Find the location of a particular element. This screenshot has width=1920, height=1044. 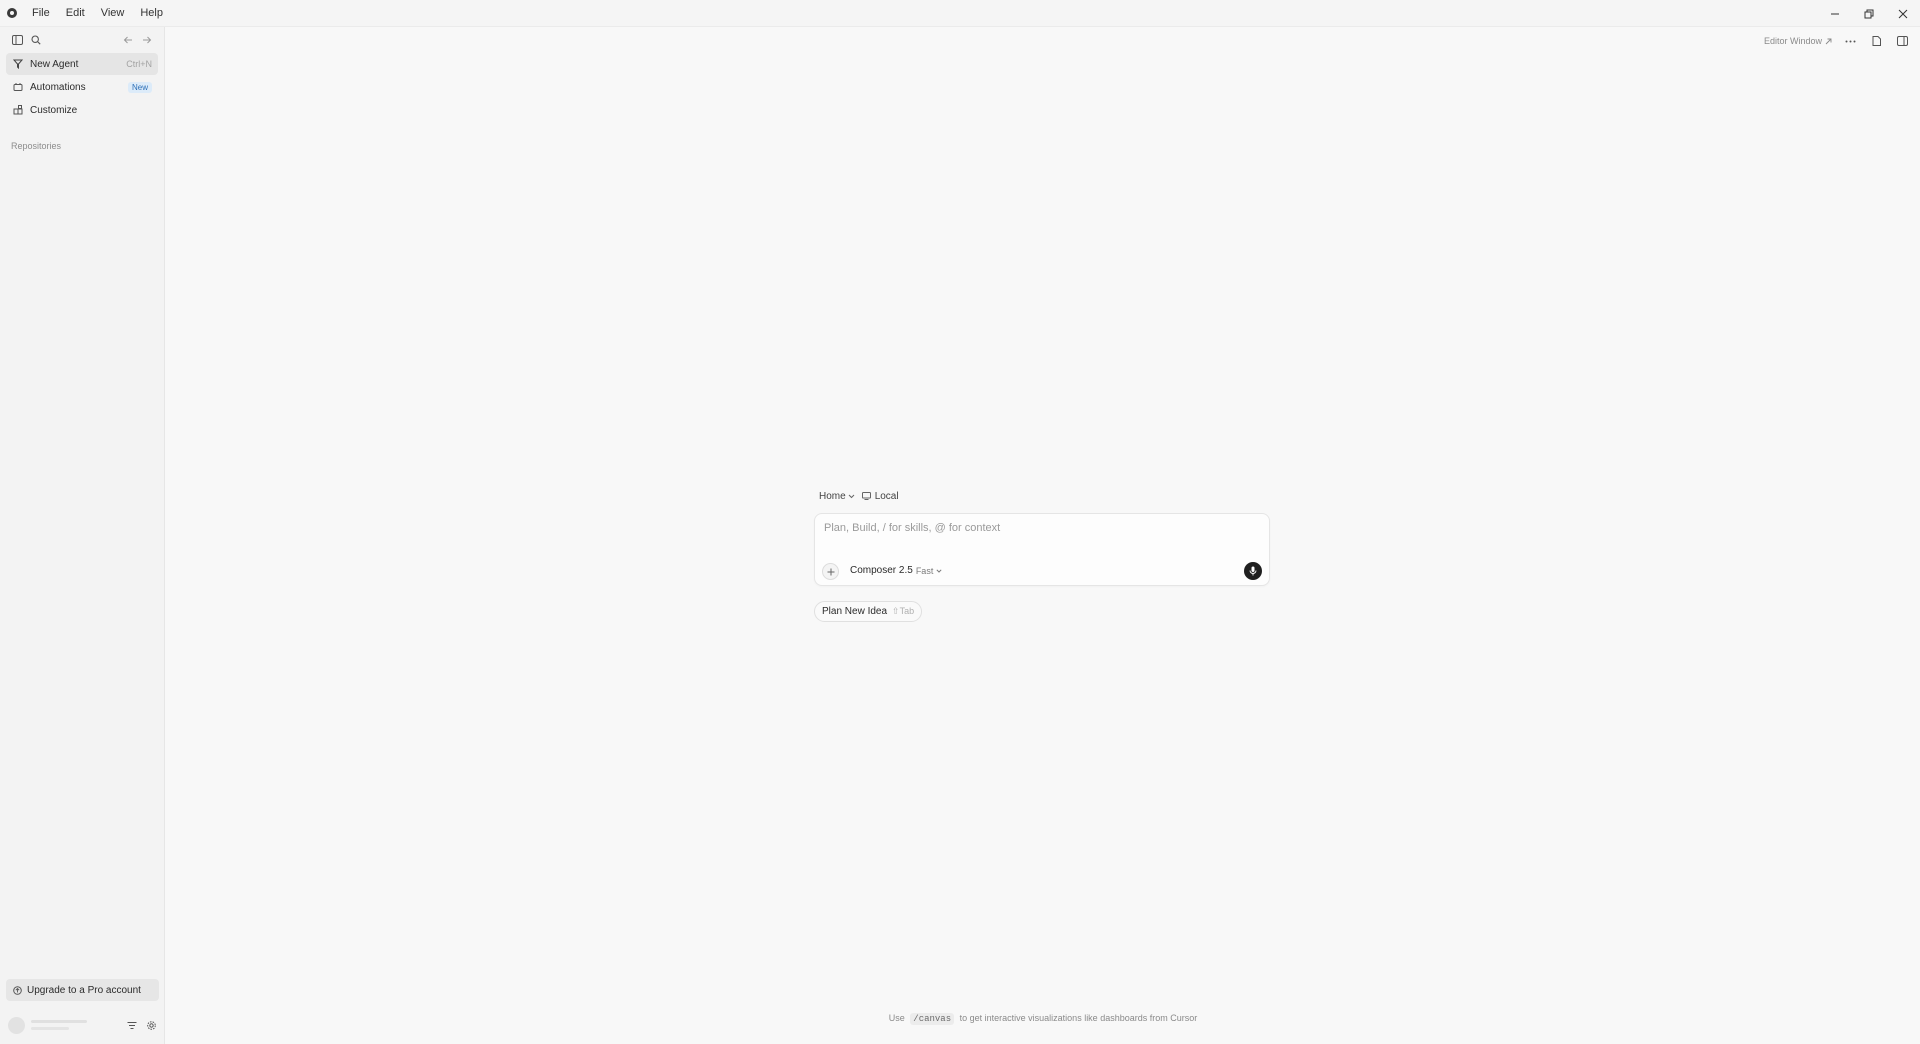

sidebar-item-label: New Agent is located at coordinates (54, 64).